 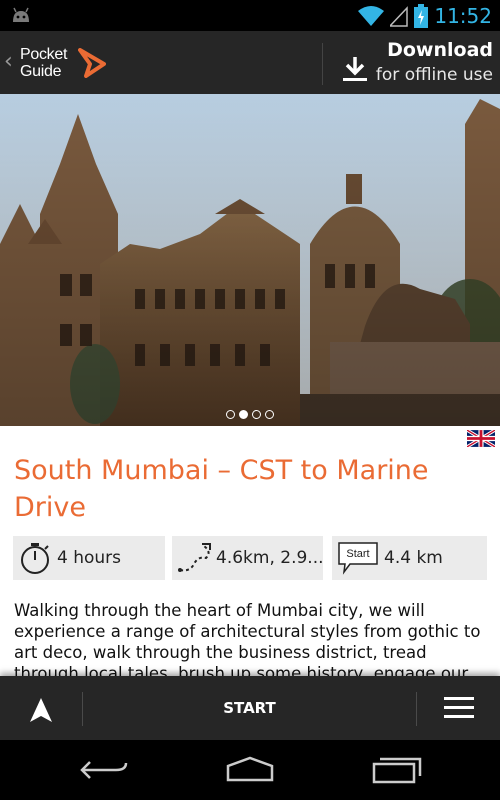 I want to click on back-icon, so click(x=104, y=770).